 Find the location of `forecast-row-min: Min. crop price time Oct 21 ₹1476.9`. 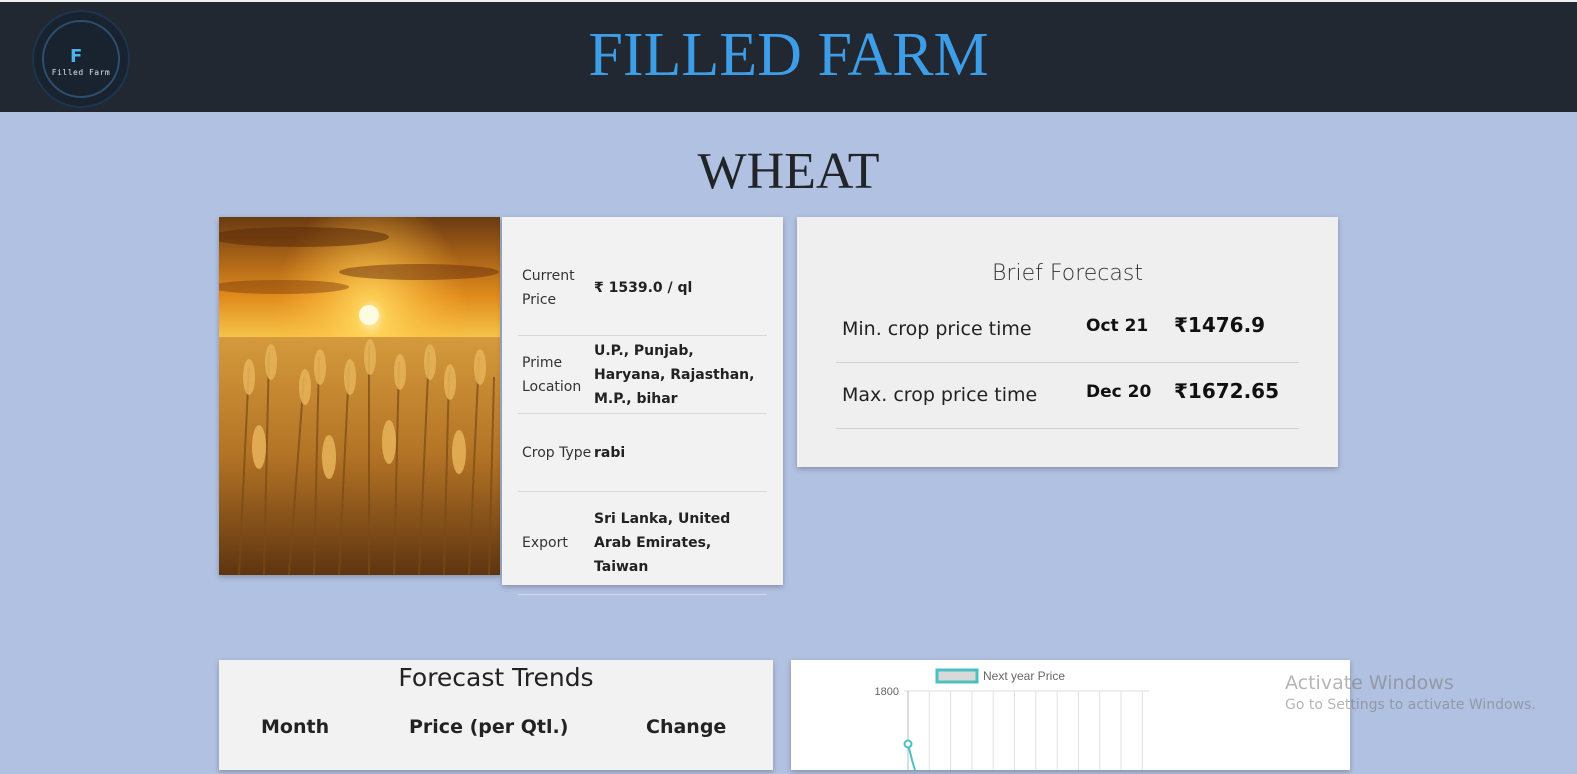

forecast-row-min: Min. crop price time Oct 21 ₹1476.9 is located at coordinates (1067, 329).